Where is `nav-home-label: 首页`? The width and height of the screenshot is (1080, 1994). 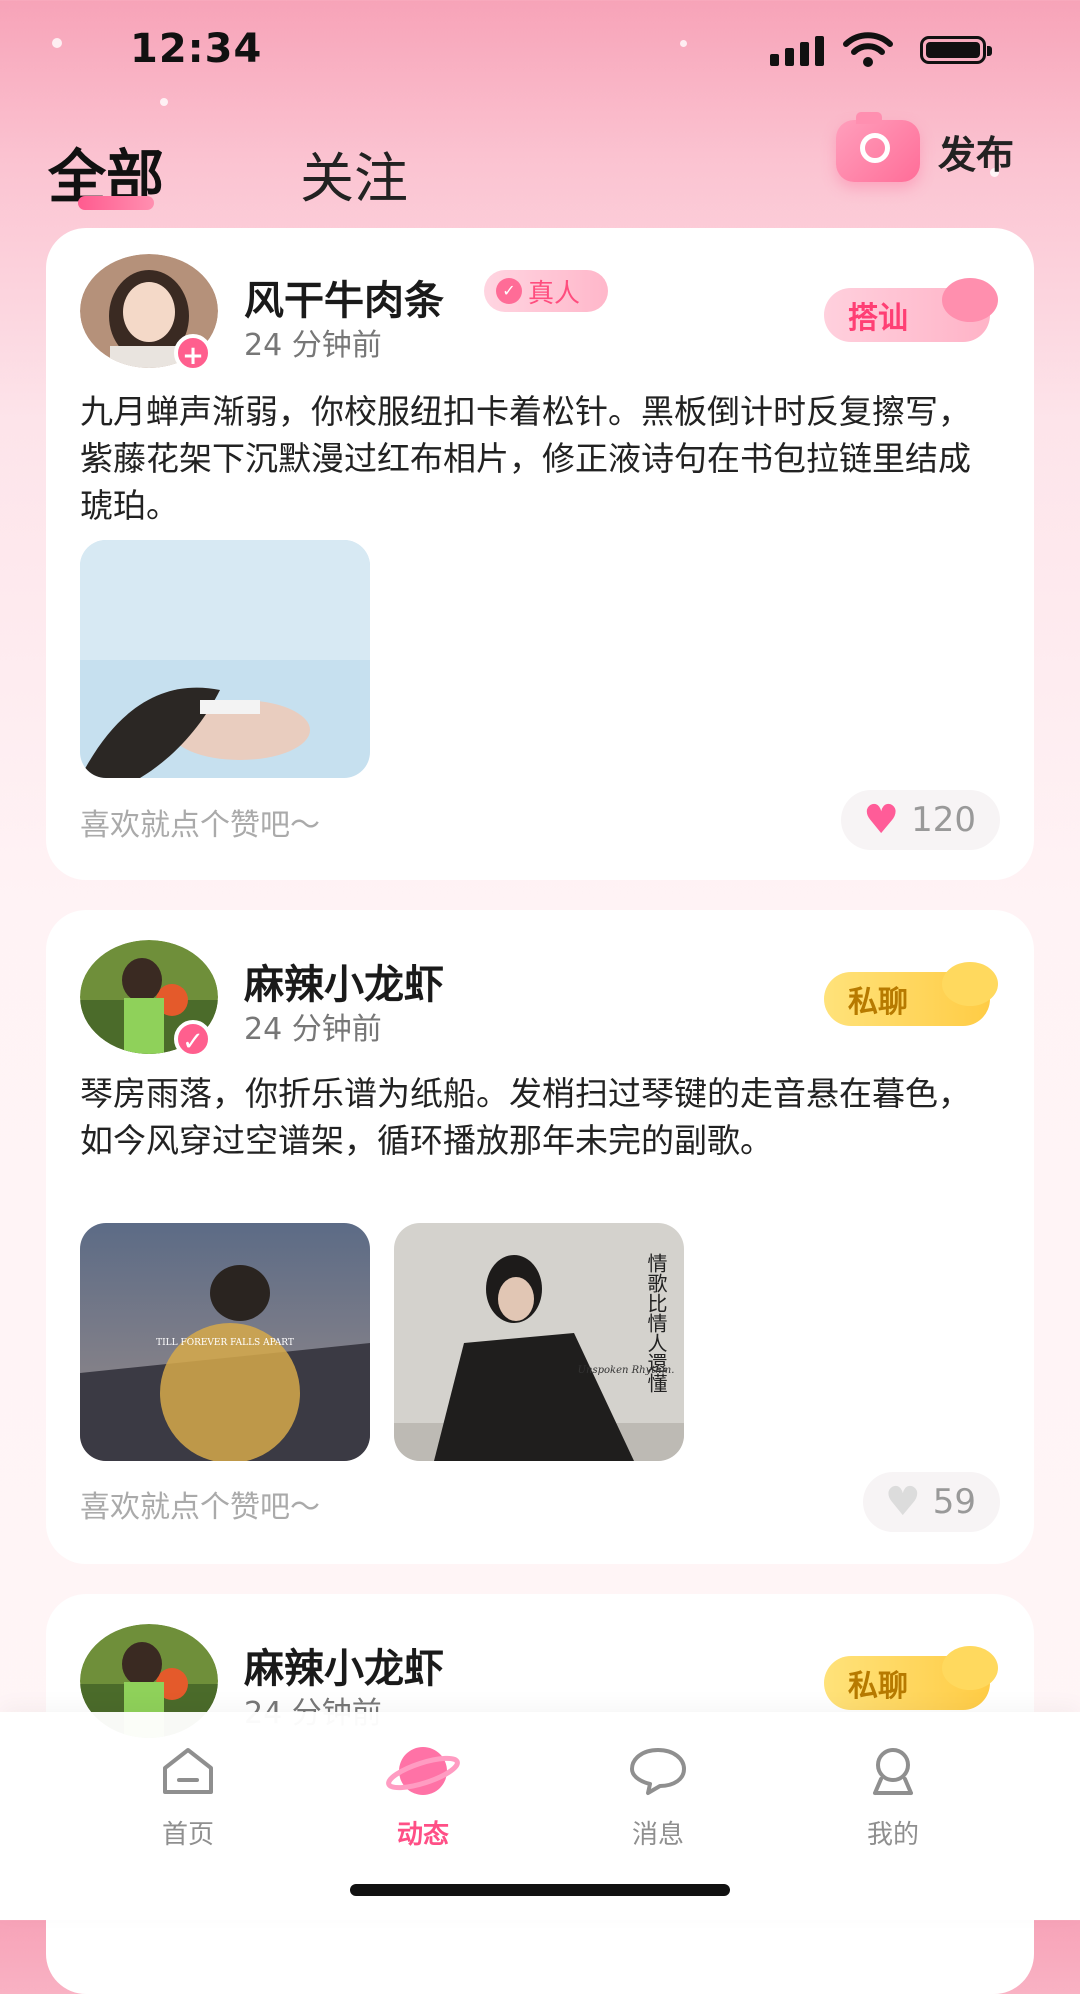 nav-home-label: 首页 is located at coordinates (187, 1835).